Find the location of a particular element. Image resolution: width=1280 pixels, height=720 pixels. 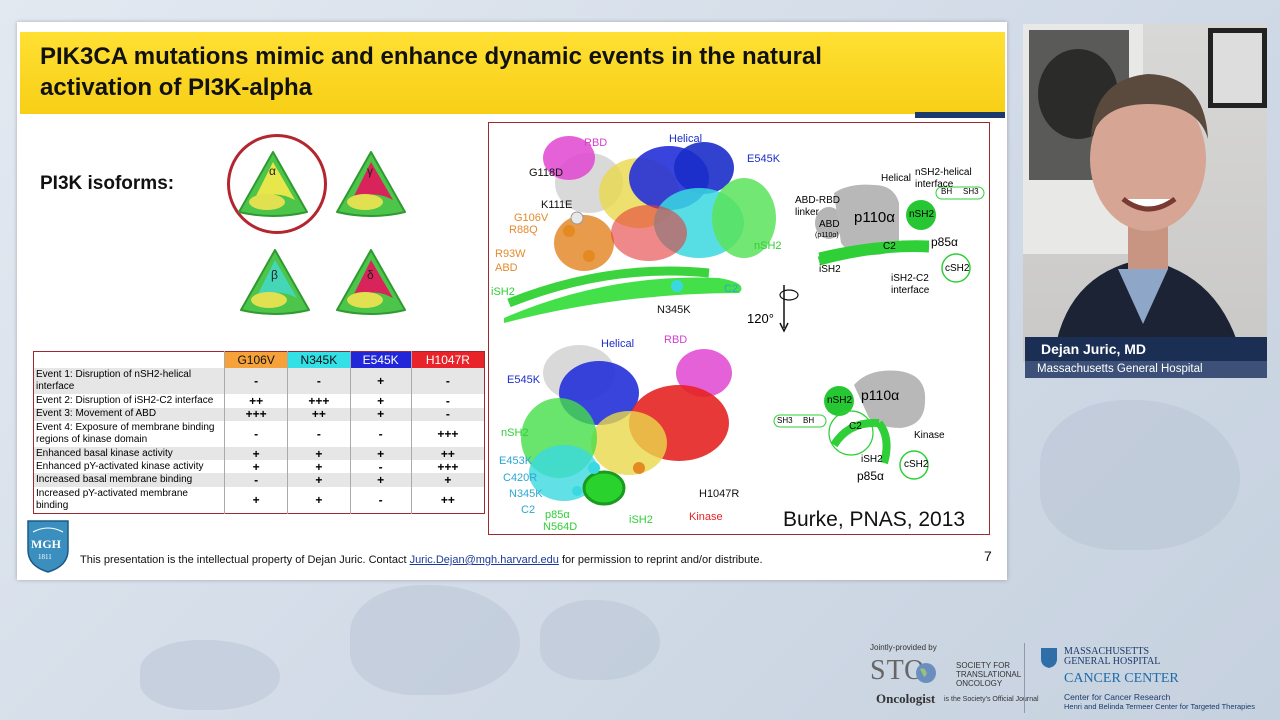

event-label: Enhanced basal kinase activity is located at coordinates (129, 454).